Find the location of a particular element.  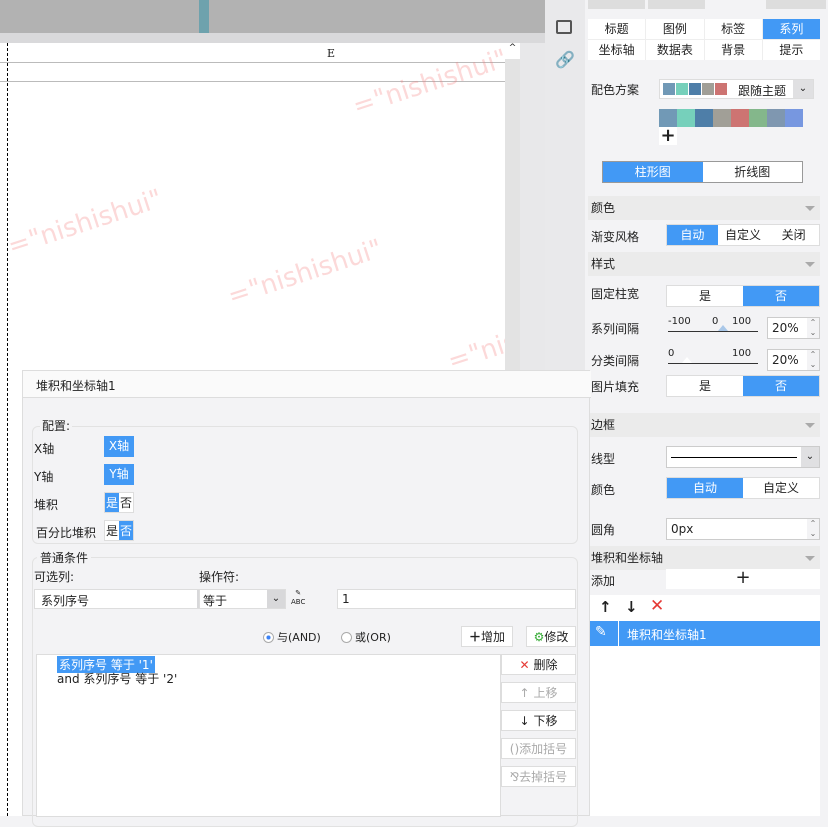

percent-stack-yes: 是 is located at coordinates (112, 530).